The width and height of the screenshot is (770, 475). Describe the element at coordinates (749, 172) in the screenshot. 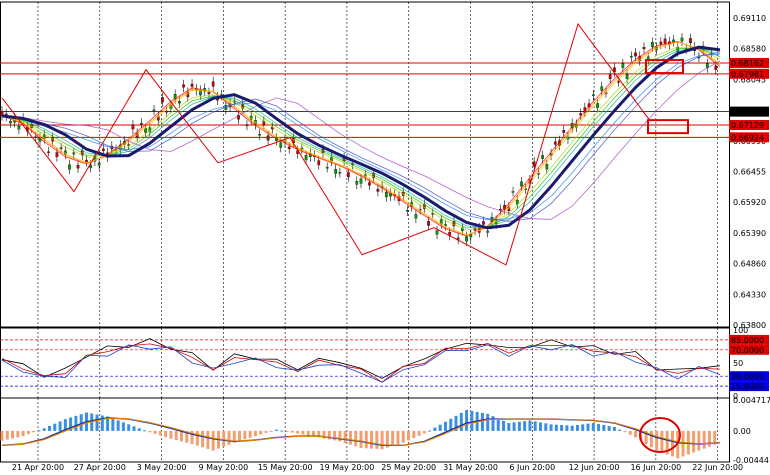

I see `price-tick-label: 0.66455` at that location.